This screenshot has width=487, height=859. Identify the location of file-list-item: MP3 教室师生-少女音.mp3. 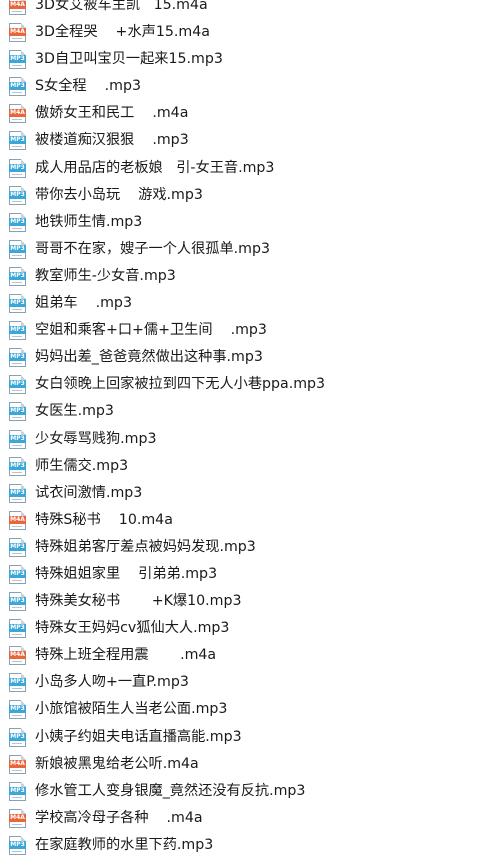
(243, 276).